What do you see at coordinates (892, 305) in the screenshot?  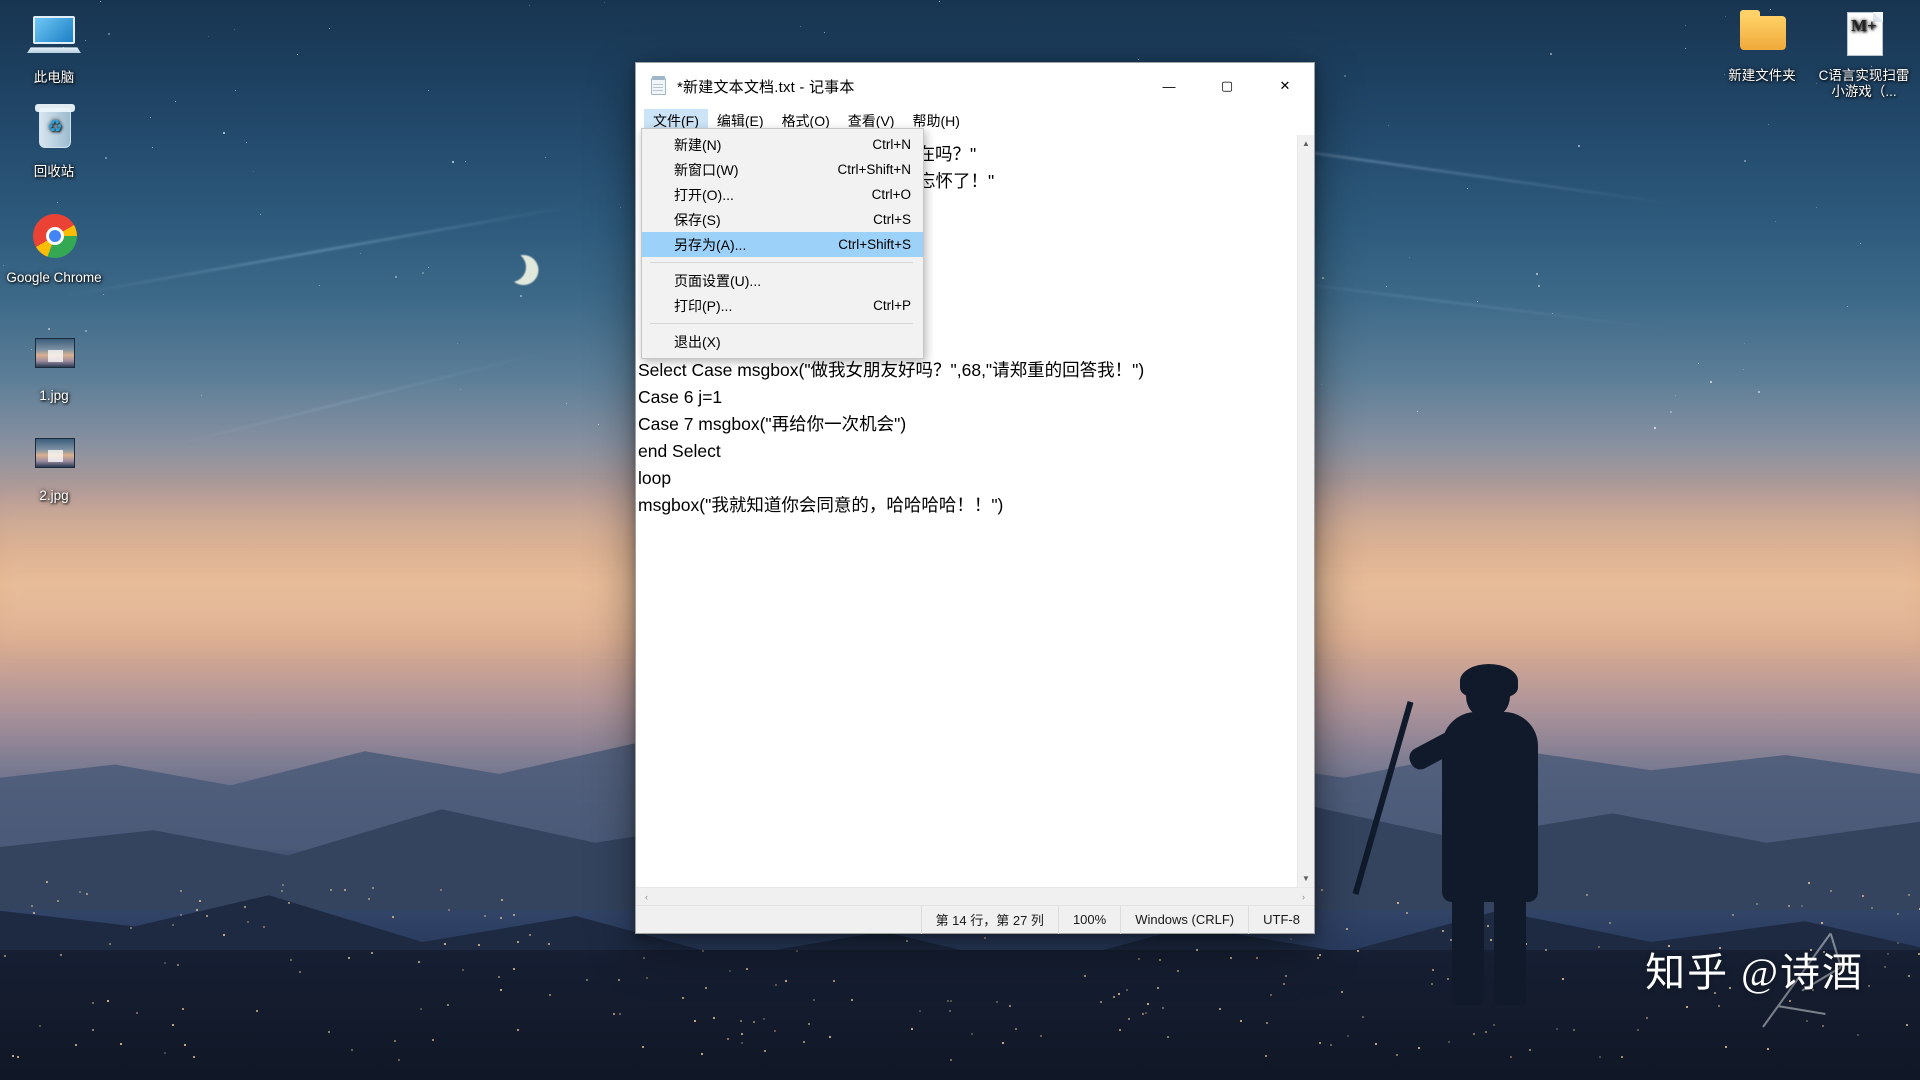 I see `menu-item-accel: Ctrl+P` at bounding box center [892, 305].